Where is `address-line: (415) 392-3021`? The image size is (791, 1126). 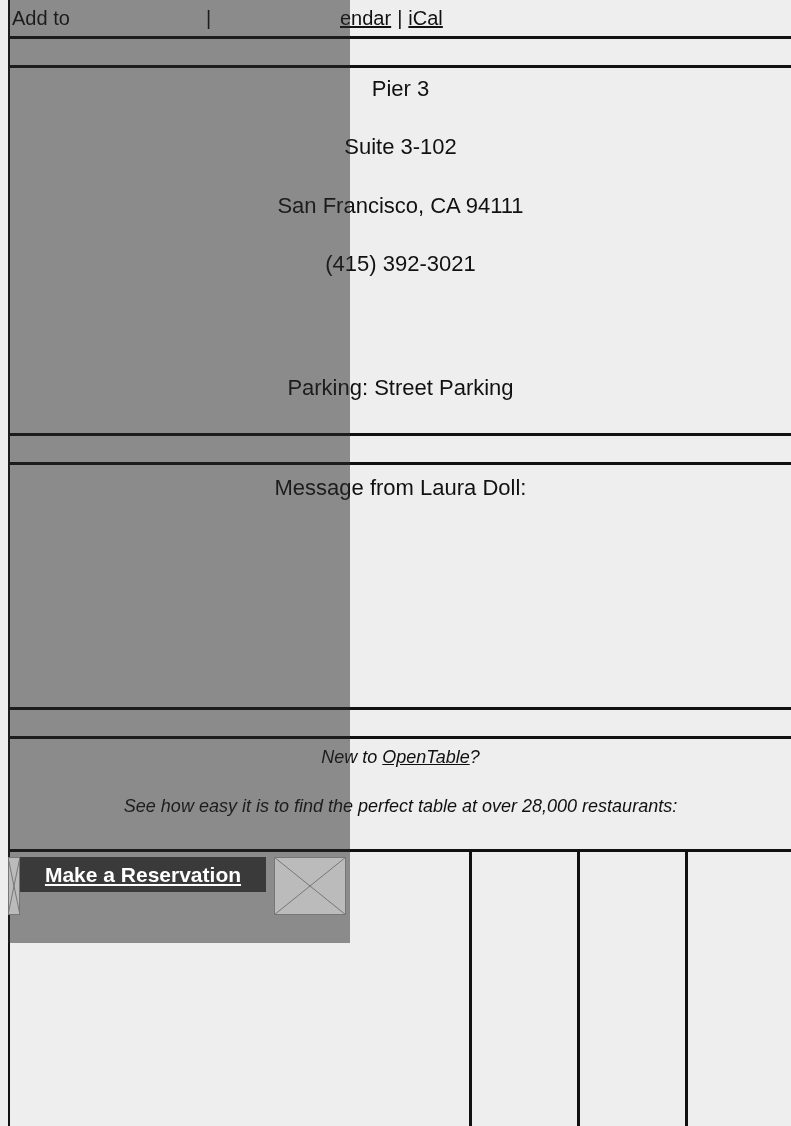
address-line: (415) 392-3021 is located at coordinates (400, 265).